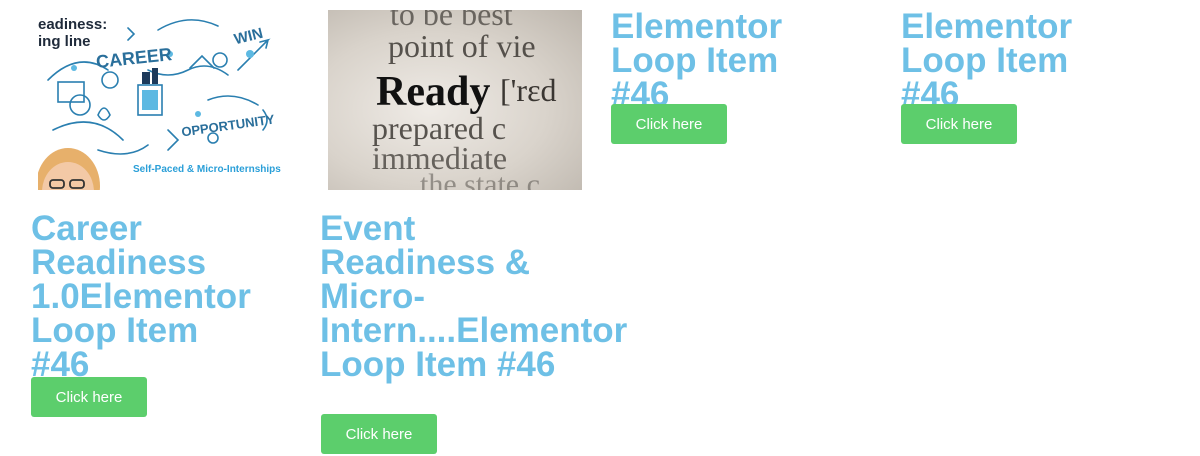 This screenshot has width=1200, height=456. Describe the element at coordinates (64, 41) in the screenshot. I see `image-text-line2: ing line` at that location.